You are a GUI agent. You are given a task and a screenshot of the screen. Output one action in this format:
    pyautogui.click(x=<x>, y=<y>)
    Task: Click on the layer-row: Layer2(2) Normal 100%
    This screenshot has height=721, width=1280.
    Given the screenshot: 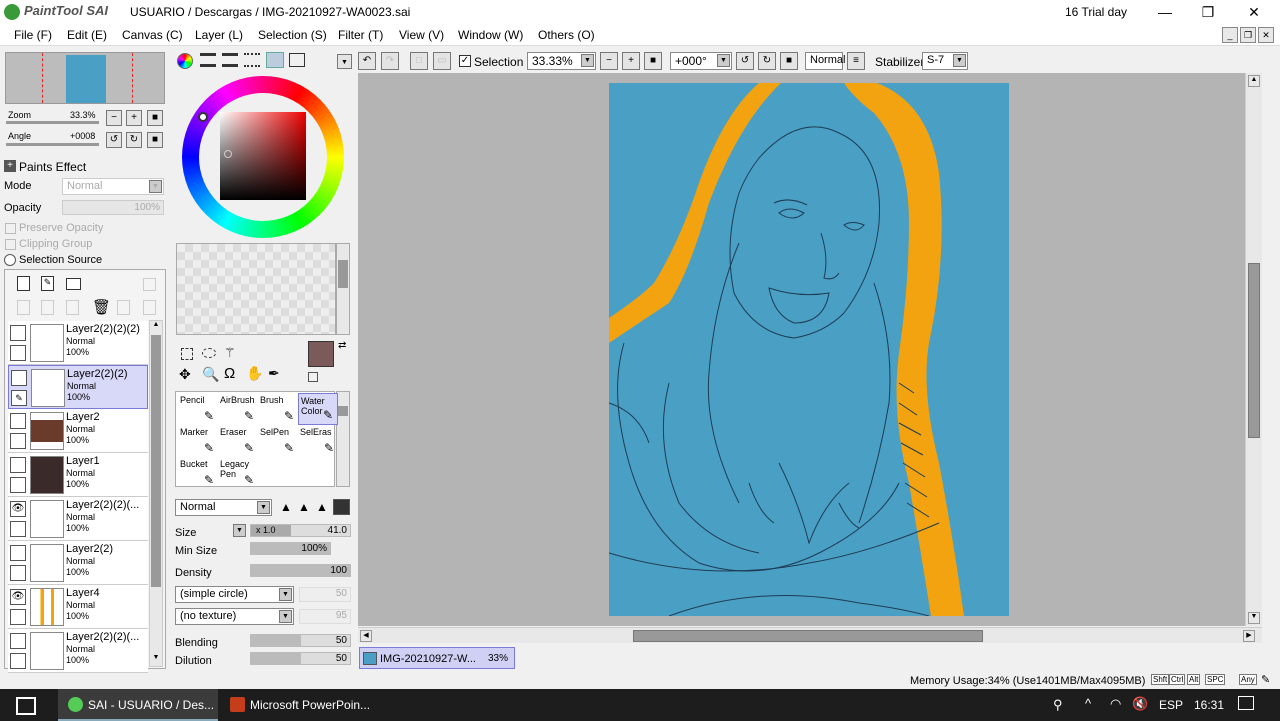 What is the action you would take?
    pyautogui.click(x=78, y=563)
    